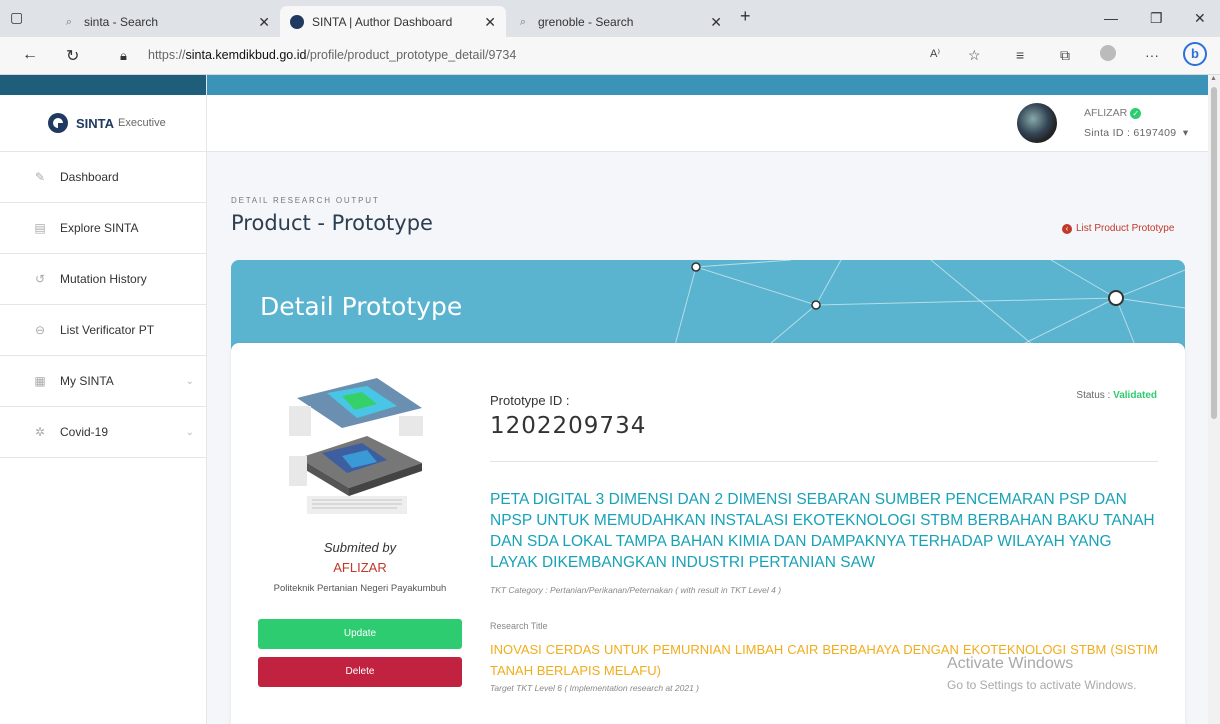 Image resolution: width=1220 pixels, height=724 pixels. Describe the element at coordinates (87, 381) in the screenshot. I see `sidebar-item-label: My SINTA` at that location.